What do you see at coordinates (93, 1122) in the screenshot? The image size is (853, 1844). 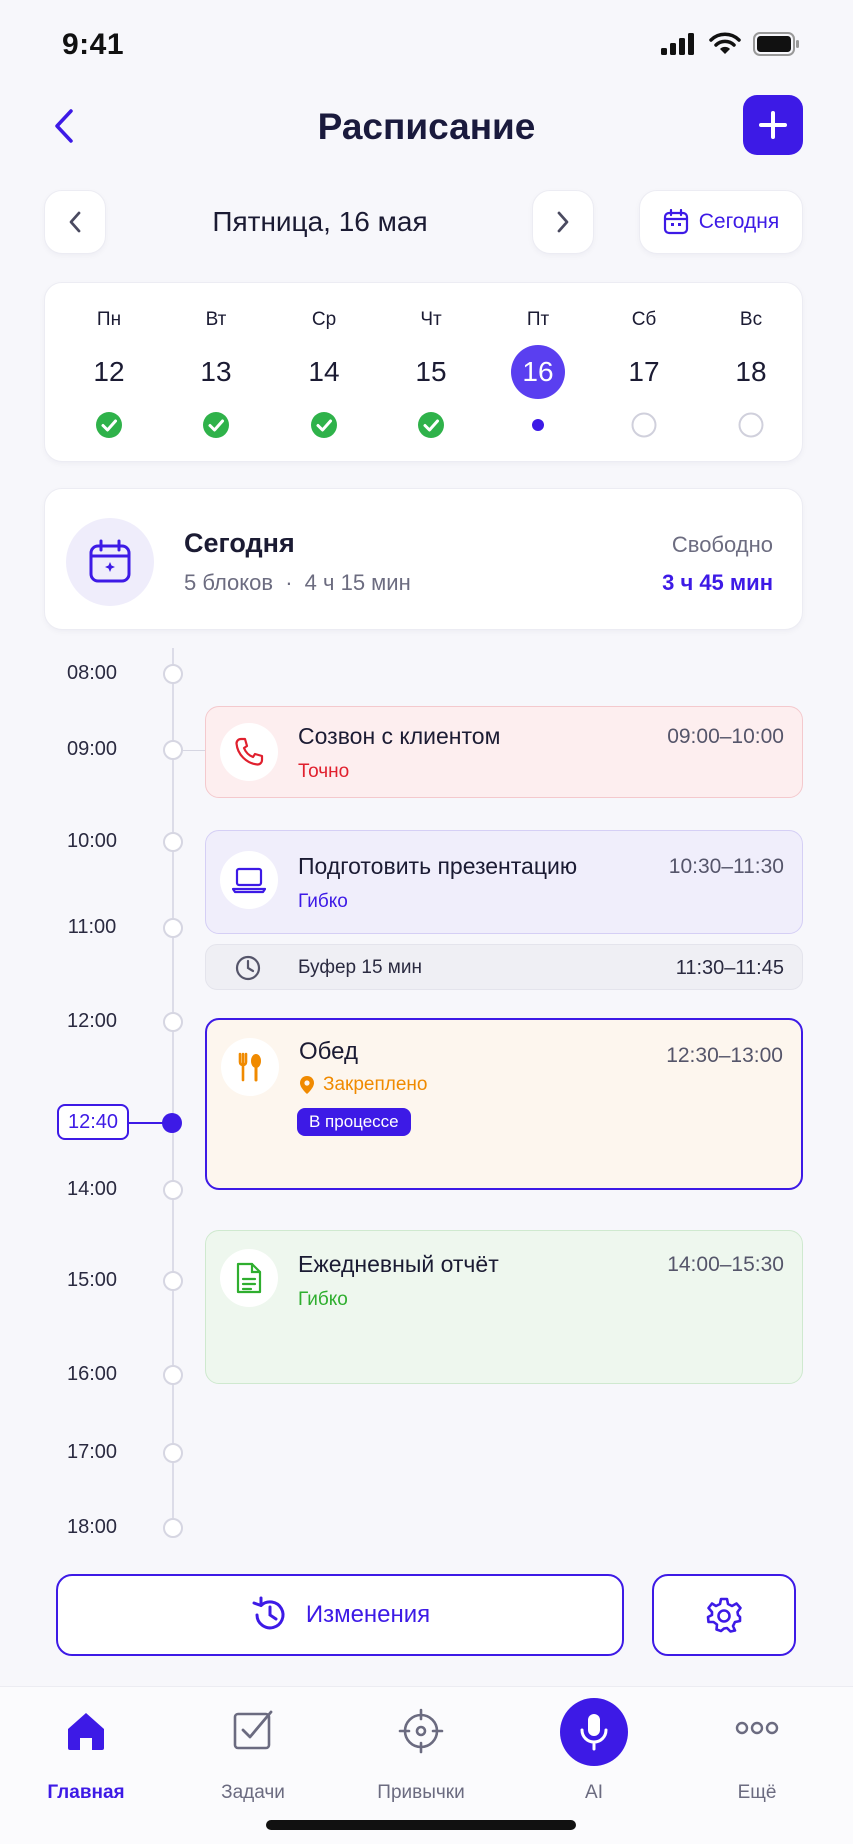 I see `current-time-badge: 12:40` at bounding box center [93, 1122].